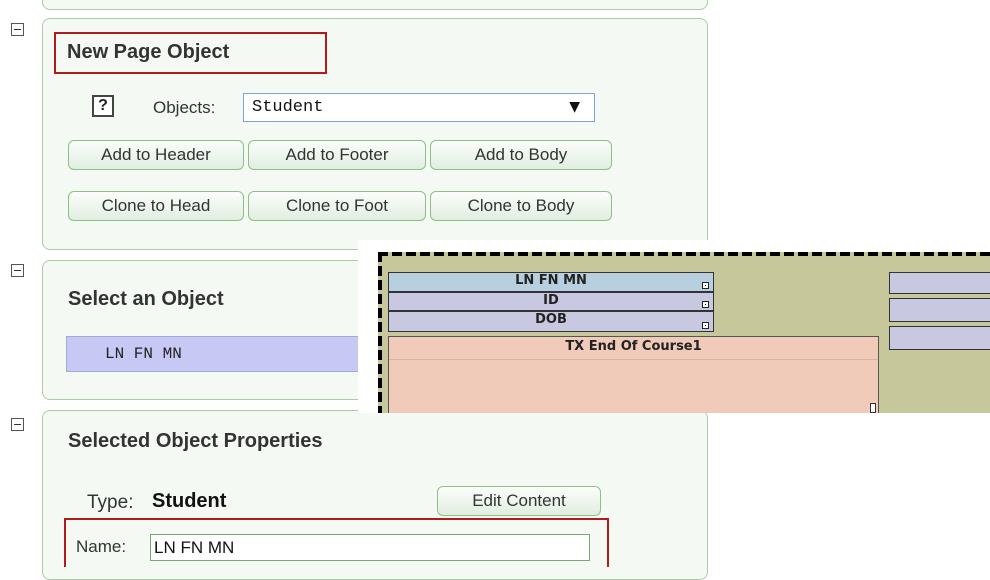 The image size is (990, 580). What do you see at coordinates (146, 299) in the screenshot?
I see `select-object-title: Select an Object` at bounding box center [146, 299].